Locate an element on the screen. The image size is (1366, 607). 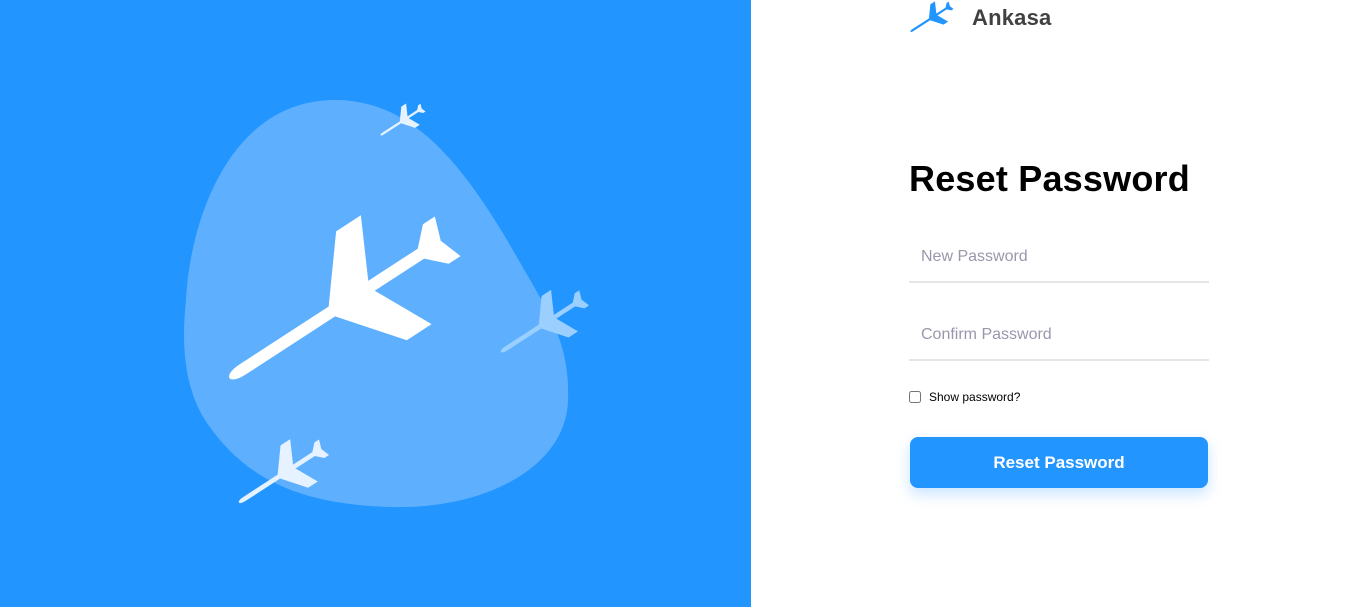
new-password-input is located at coordinates (1059, 258).